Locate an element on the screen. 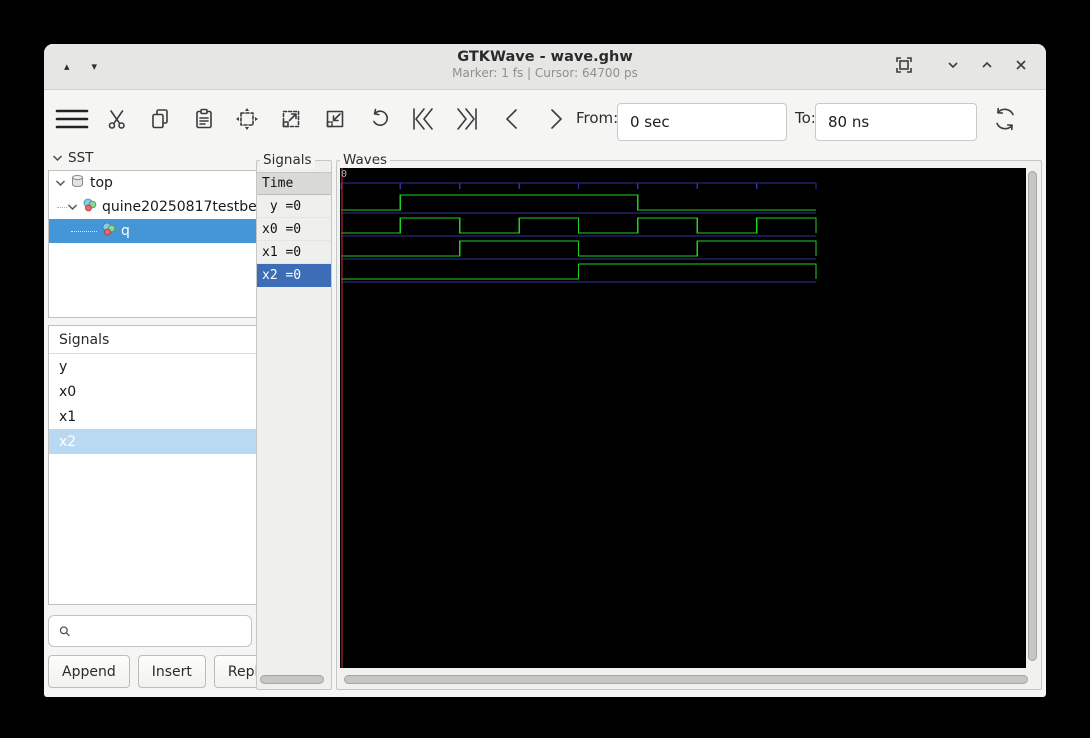 This screenshot has width=1090, height=738. values-hscrollbar is located at coordinates (294, 679).